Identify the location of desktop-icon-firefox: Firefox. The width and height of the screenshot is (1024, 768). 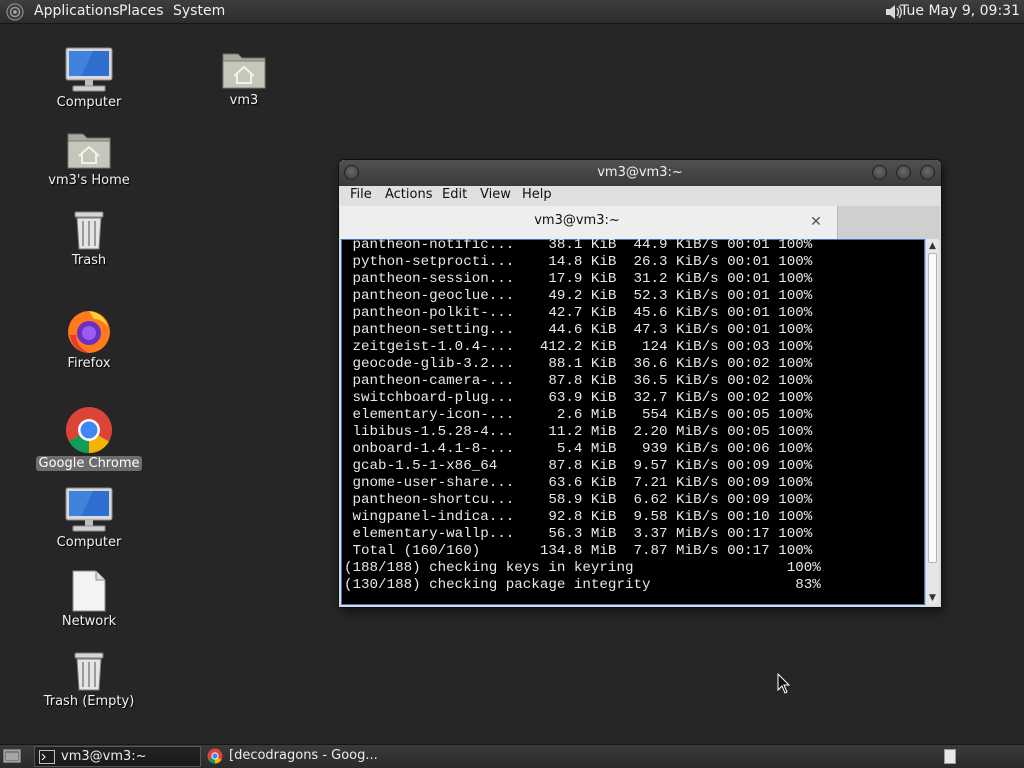
(89, 338).